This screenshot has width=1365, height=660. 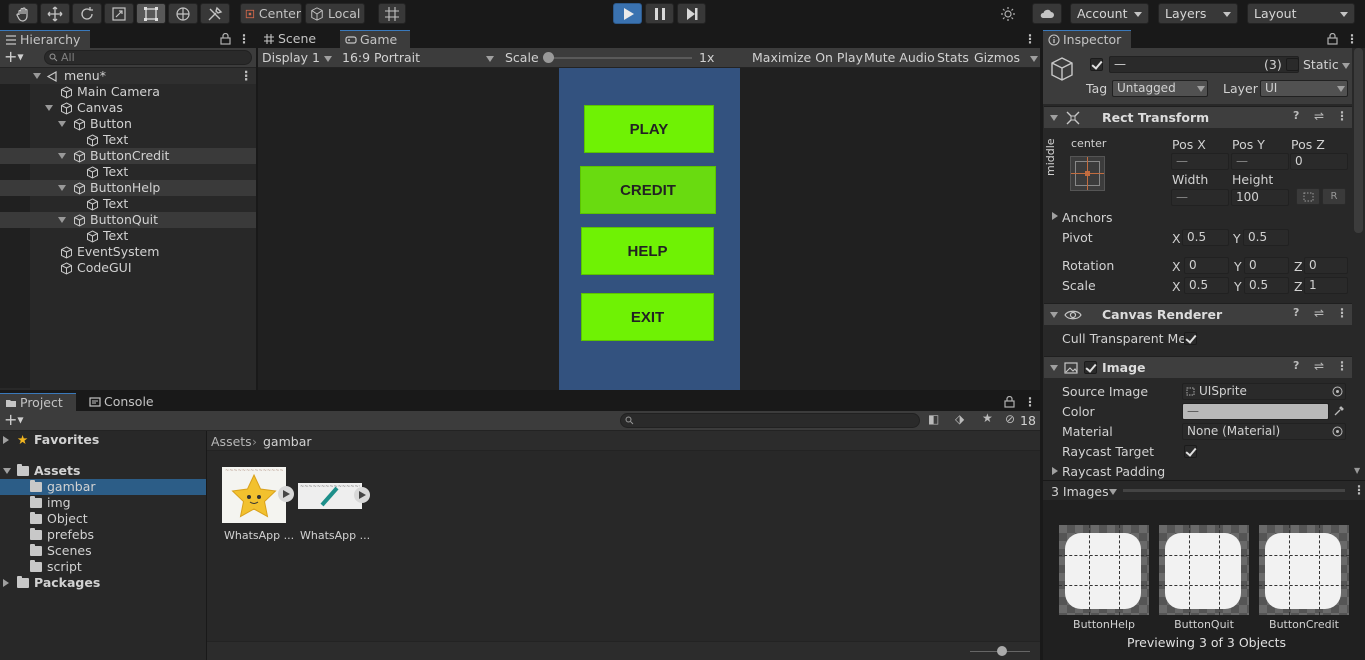 What do you see at coordinates (128, 76) in the screenshot?
I see `scene-row: menu* ⋮` at bounding box center [128, 76].